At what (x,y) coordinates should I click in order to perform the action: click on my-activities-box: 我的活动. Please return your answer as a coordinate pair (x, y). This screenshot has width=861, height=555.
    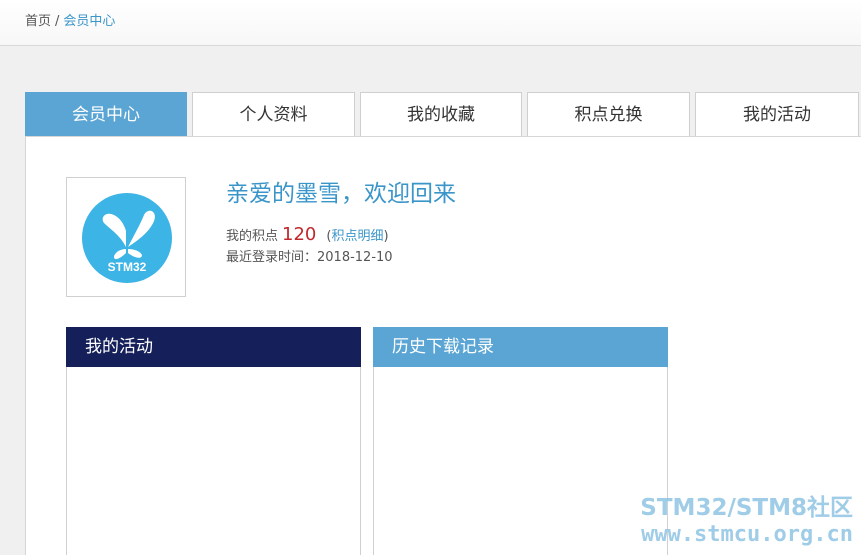
    Looking at the image, I should click on (213, 441).